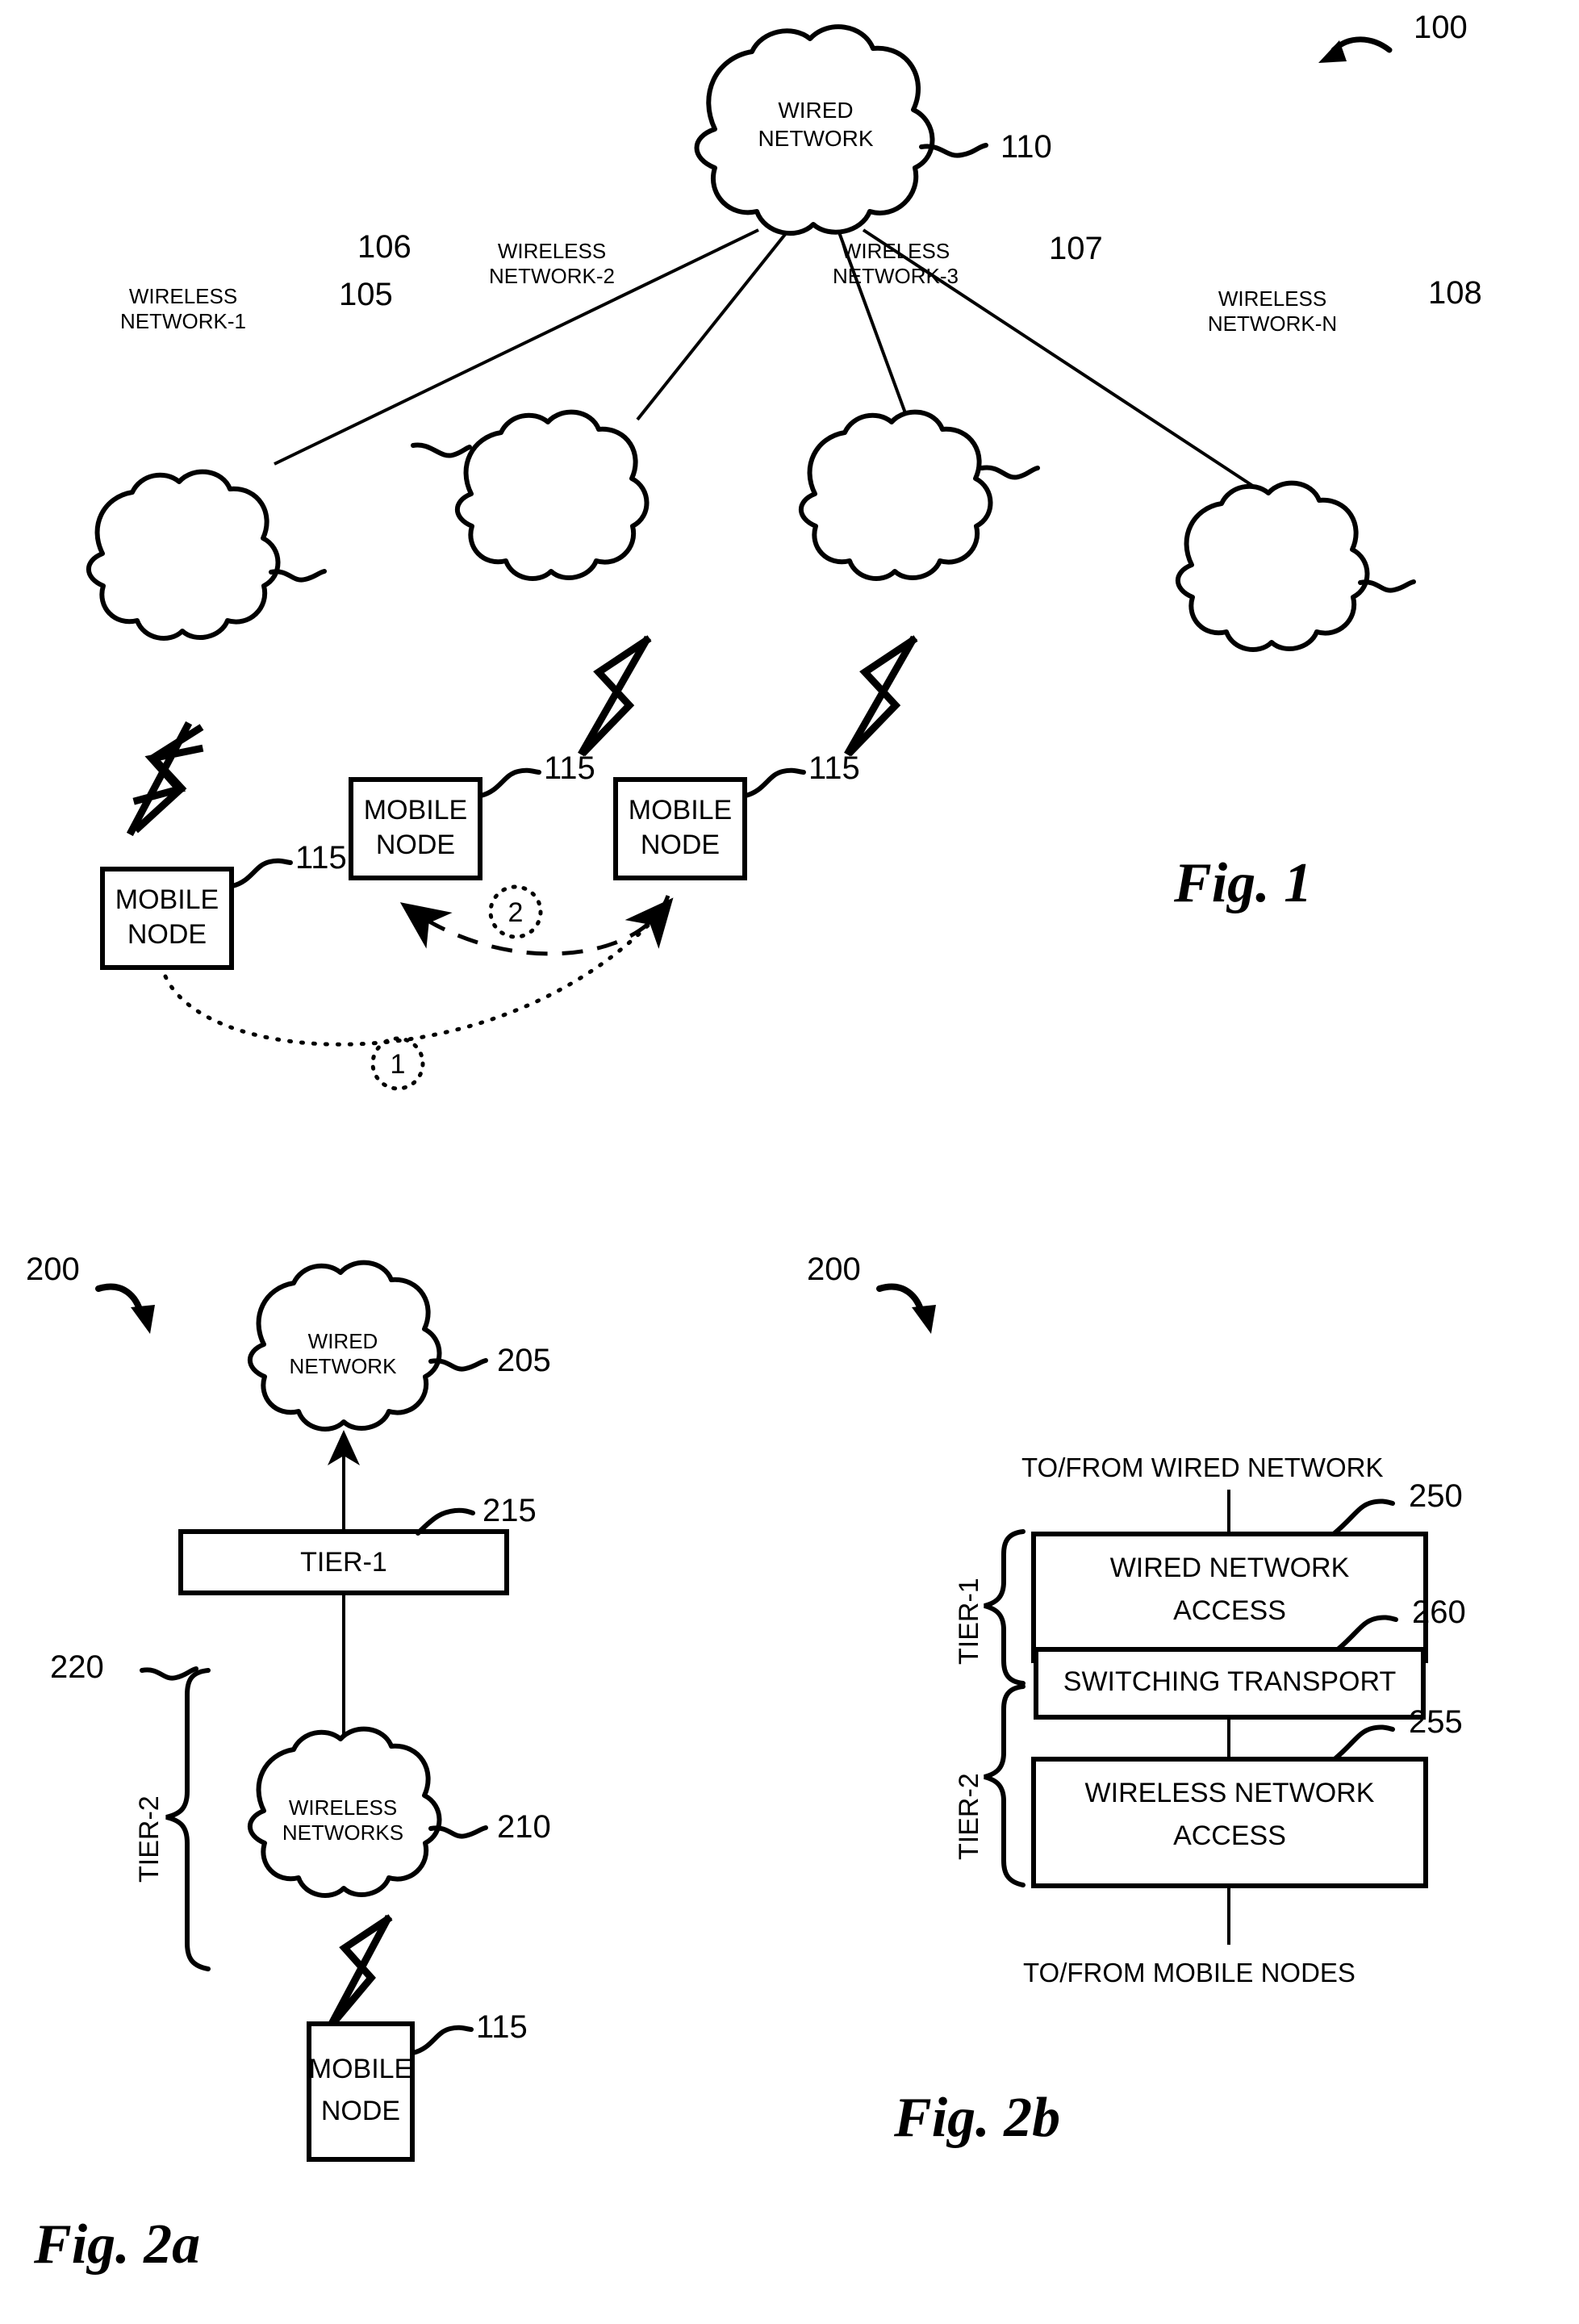 The height and width of the screenshot is (2324, 1579). What do you see at coordinates (419, 972) in the screenshot?
I see `handoff-path-1-dotted` at bounding box center [419, 972].